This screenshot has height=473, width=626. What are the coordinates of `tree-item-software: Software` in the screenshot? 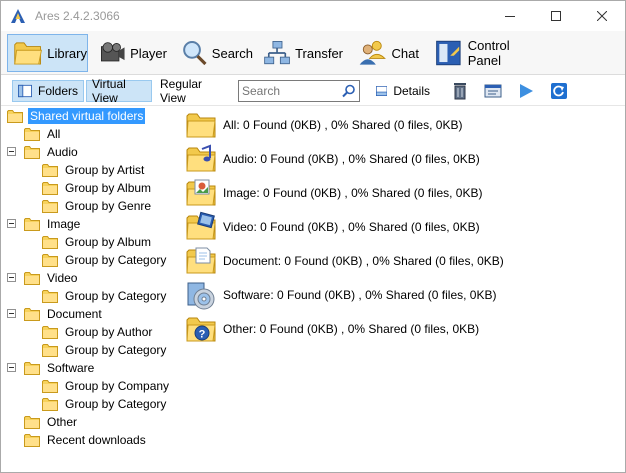 It's located at (60, 368).